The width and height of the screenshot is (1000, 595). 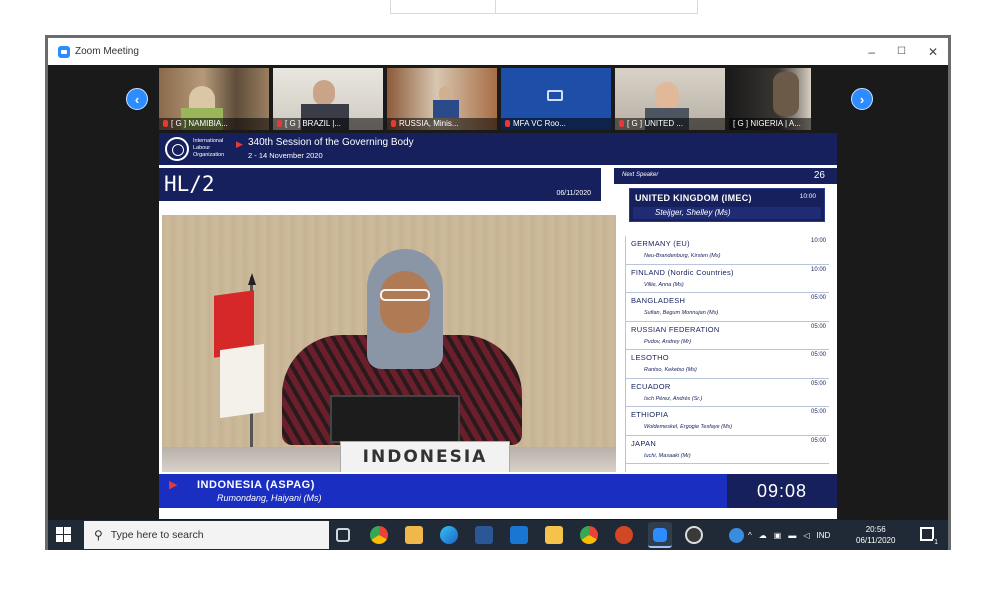 I want to click on help-icon, so click(x=736, y=535).